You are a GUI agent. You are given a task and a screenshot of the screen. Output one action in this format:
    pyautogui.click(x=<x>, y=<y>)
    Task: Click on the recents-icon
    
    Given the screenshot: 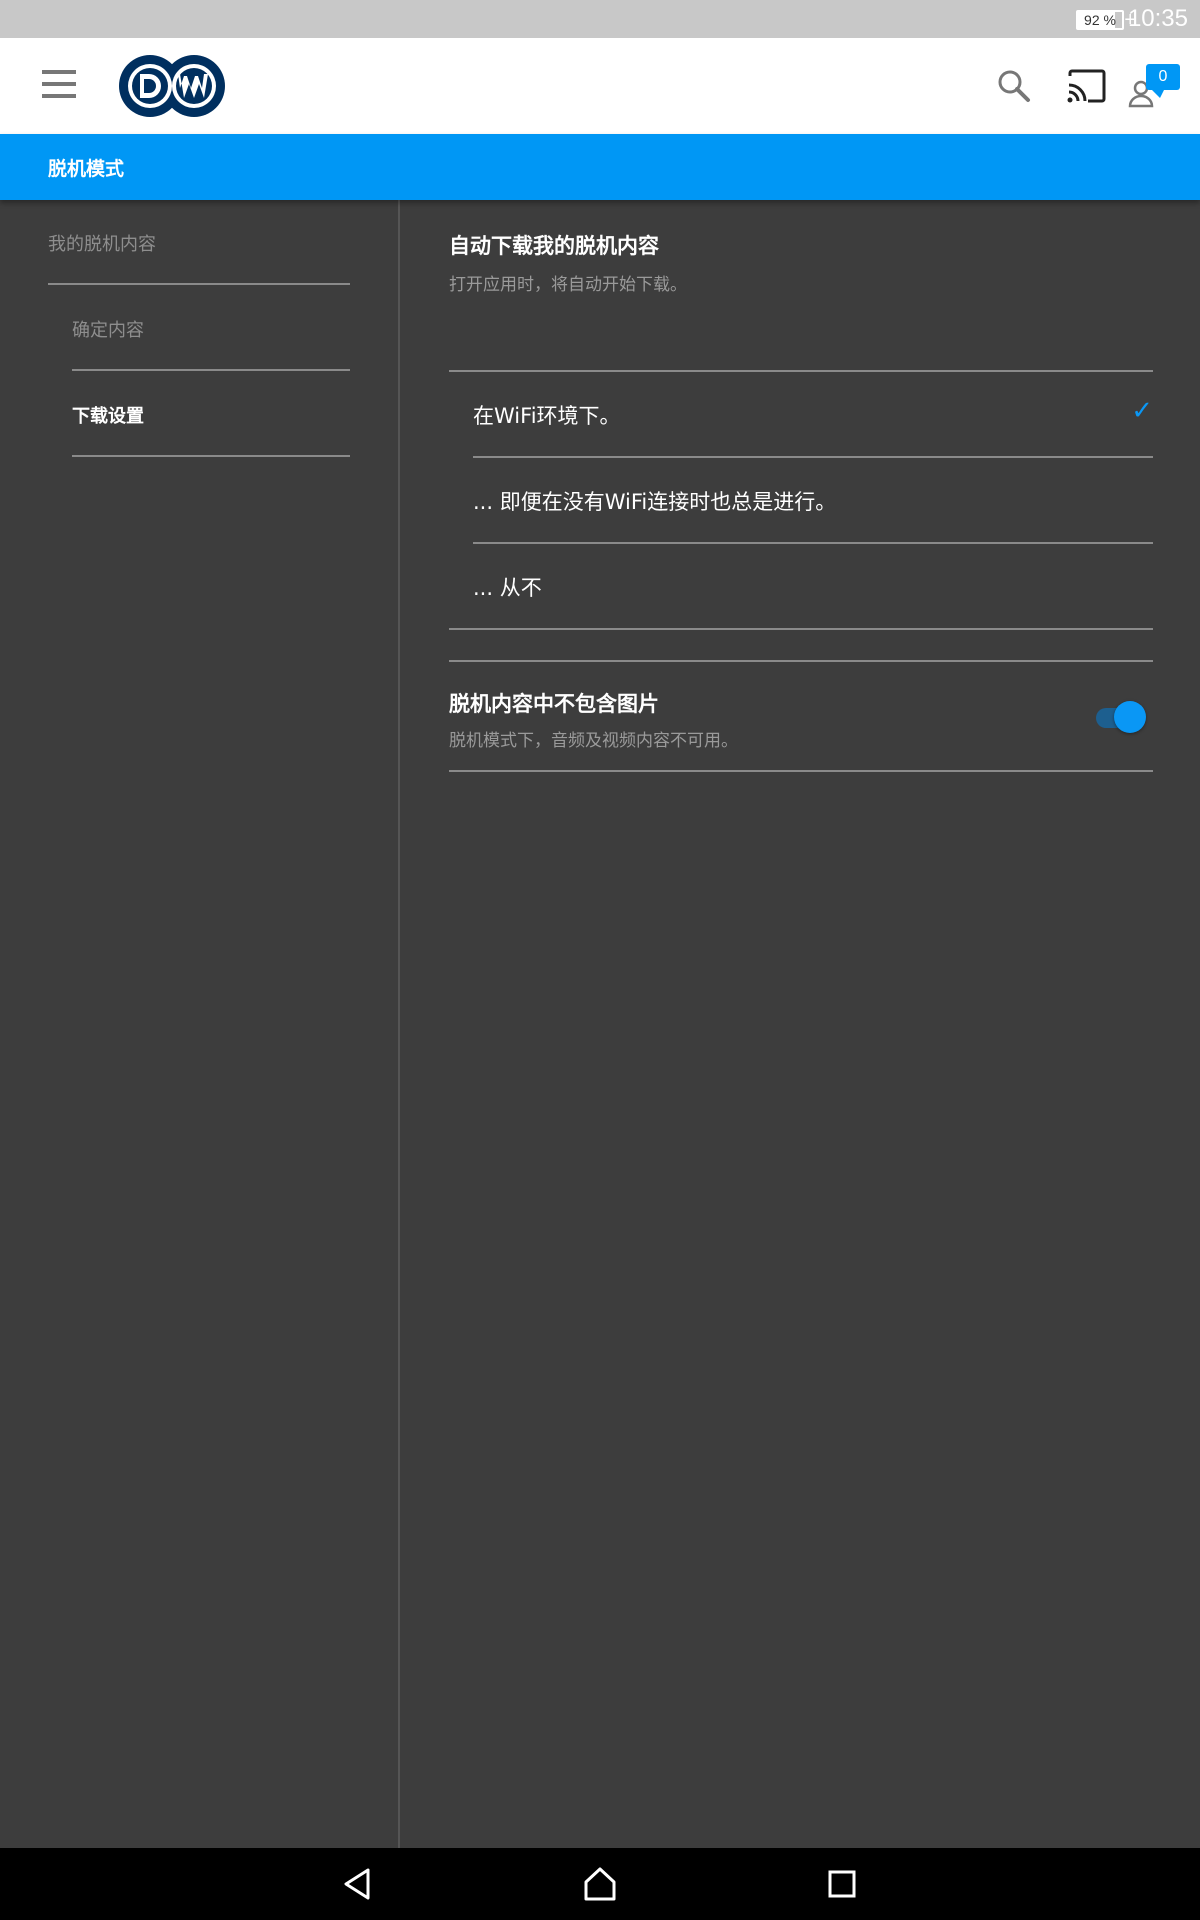 What is the action you would take?
    pyautogui.click(x=842, y=1884)
    